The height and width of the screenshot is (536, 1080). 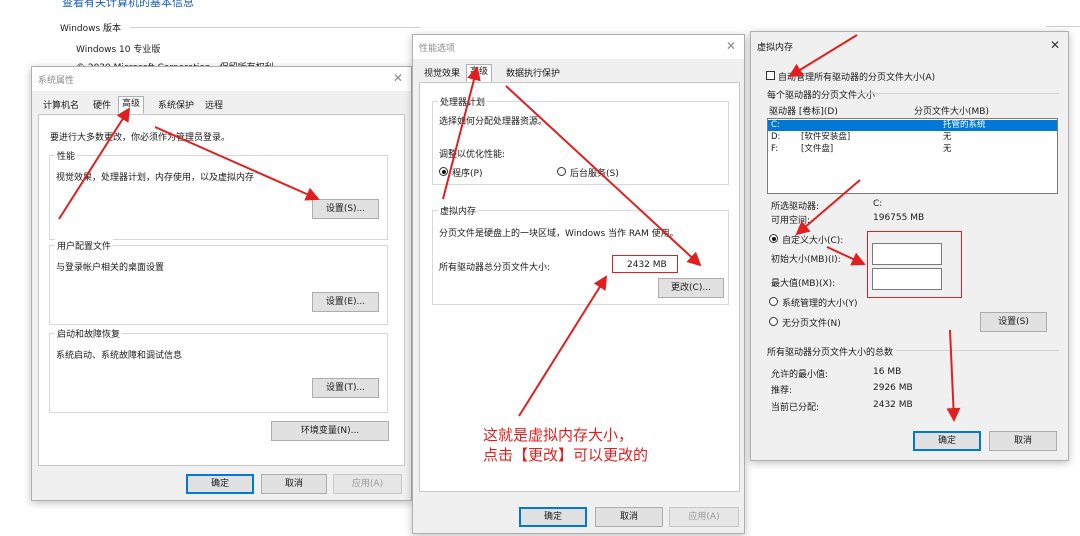 What do you see at coordinates (566, 455) in the screenshot?
I see `annotation-line-2: 点击【更改】可以更改的` at bounding box center [566, 455].